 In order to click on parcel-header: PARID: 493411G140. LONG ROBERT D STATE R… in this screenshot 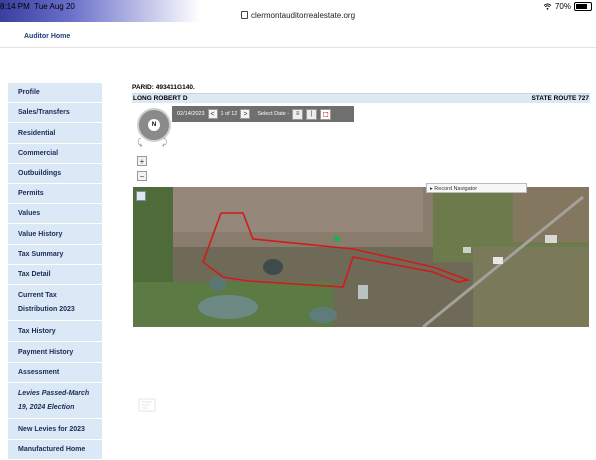, I will do `click(361, 93)`.